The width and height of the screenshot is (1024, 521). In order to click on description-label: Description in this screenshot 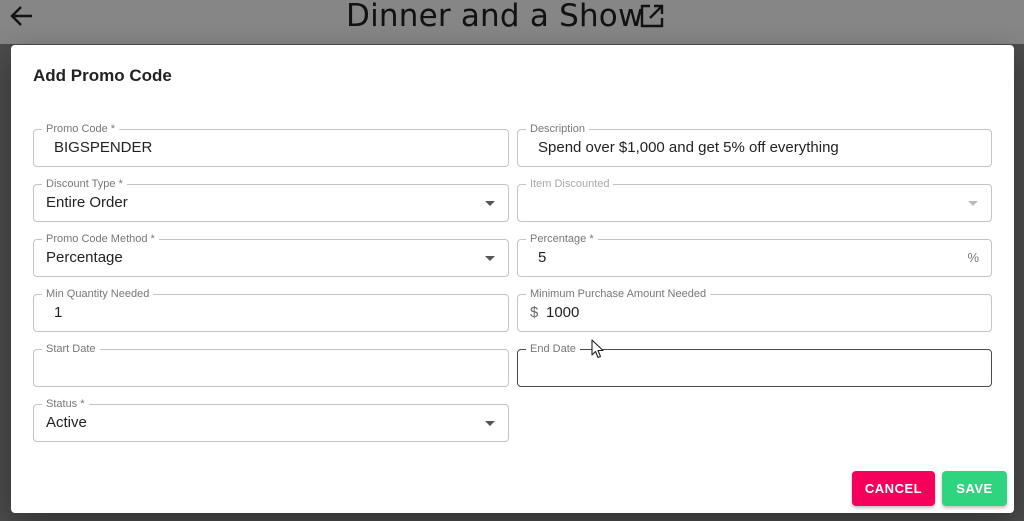, I will do `click(558, 129)`.